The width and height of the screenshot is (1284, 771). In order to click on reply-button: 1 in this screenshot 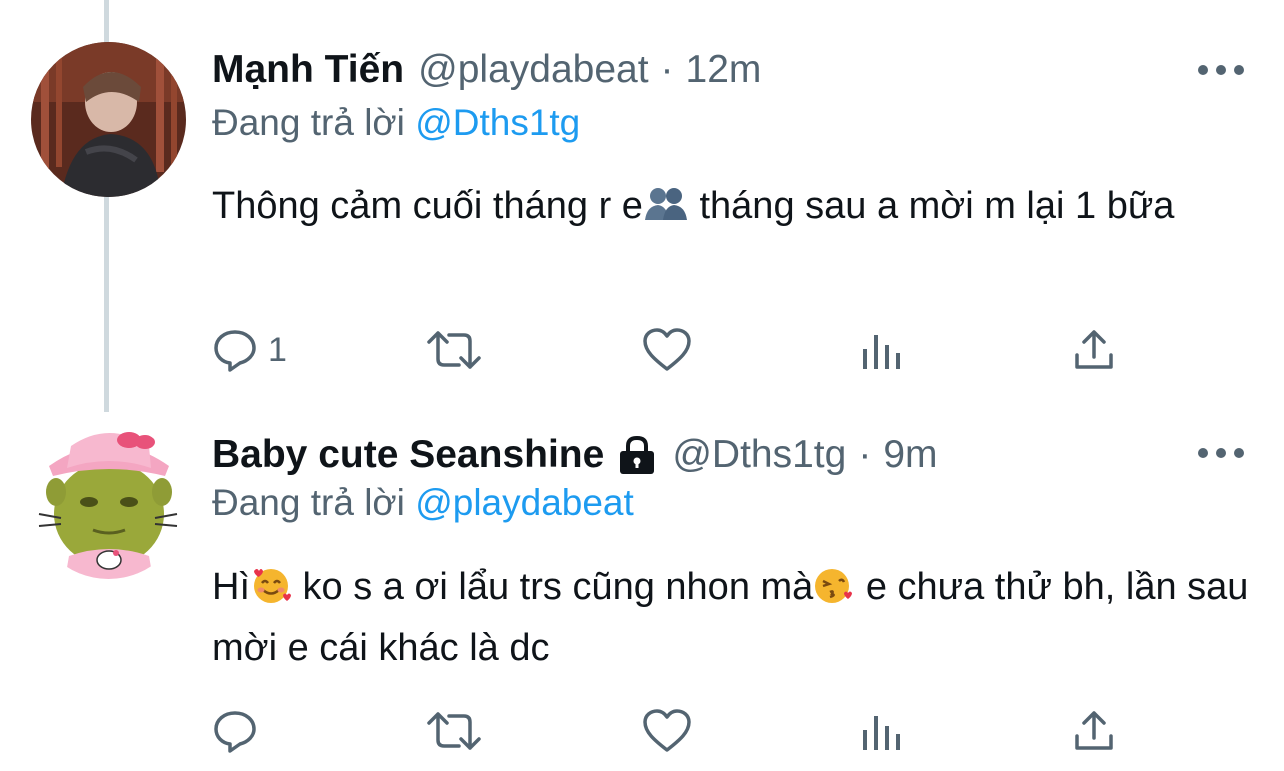, I will do `click(249, 350)`.